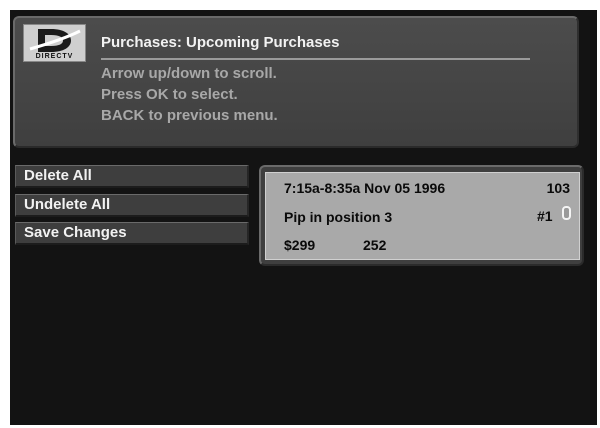 This screenshot has width=600, height=428. I want to click on instruction-back: BACK to previous menu., so click(189, 115).